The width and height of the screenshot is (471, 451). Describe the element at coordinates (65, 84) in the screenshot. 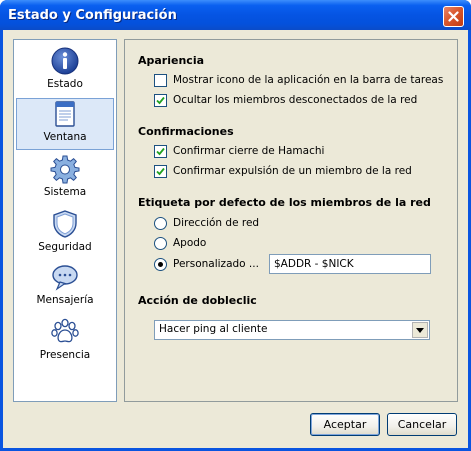

I see `sidebar-item-label: Estado` at that location.